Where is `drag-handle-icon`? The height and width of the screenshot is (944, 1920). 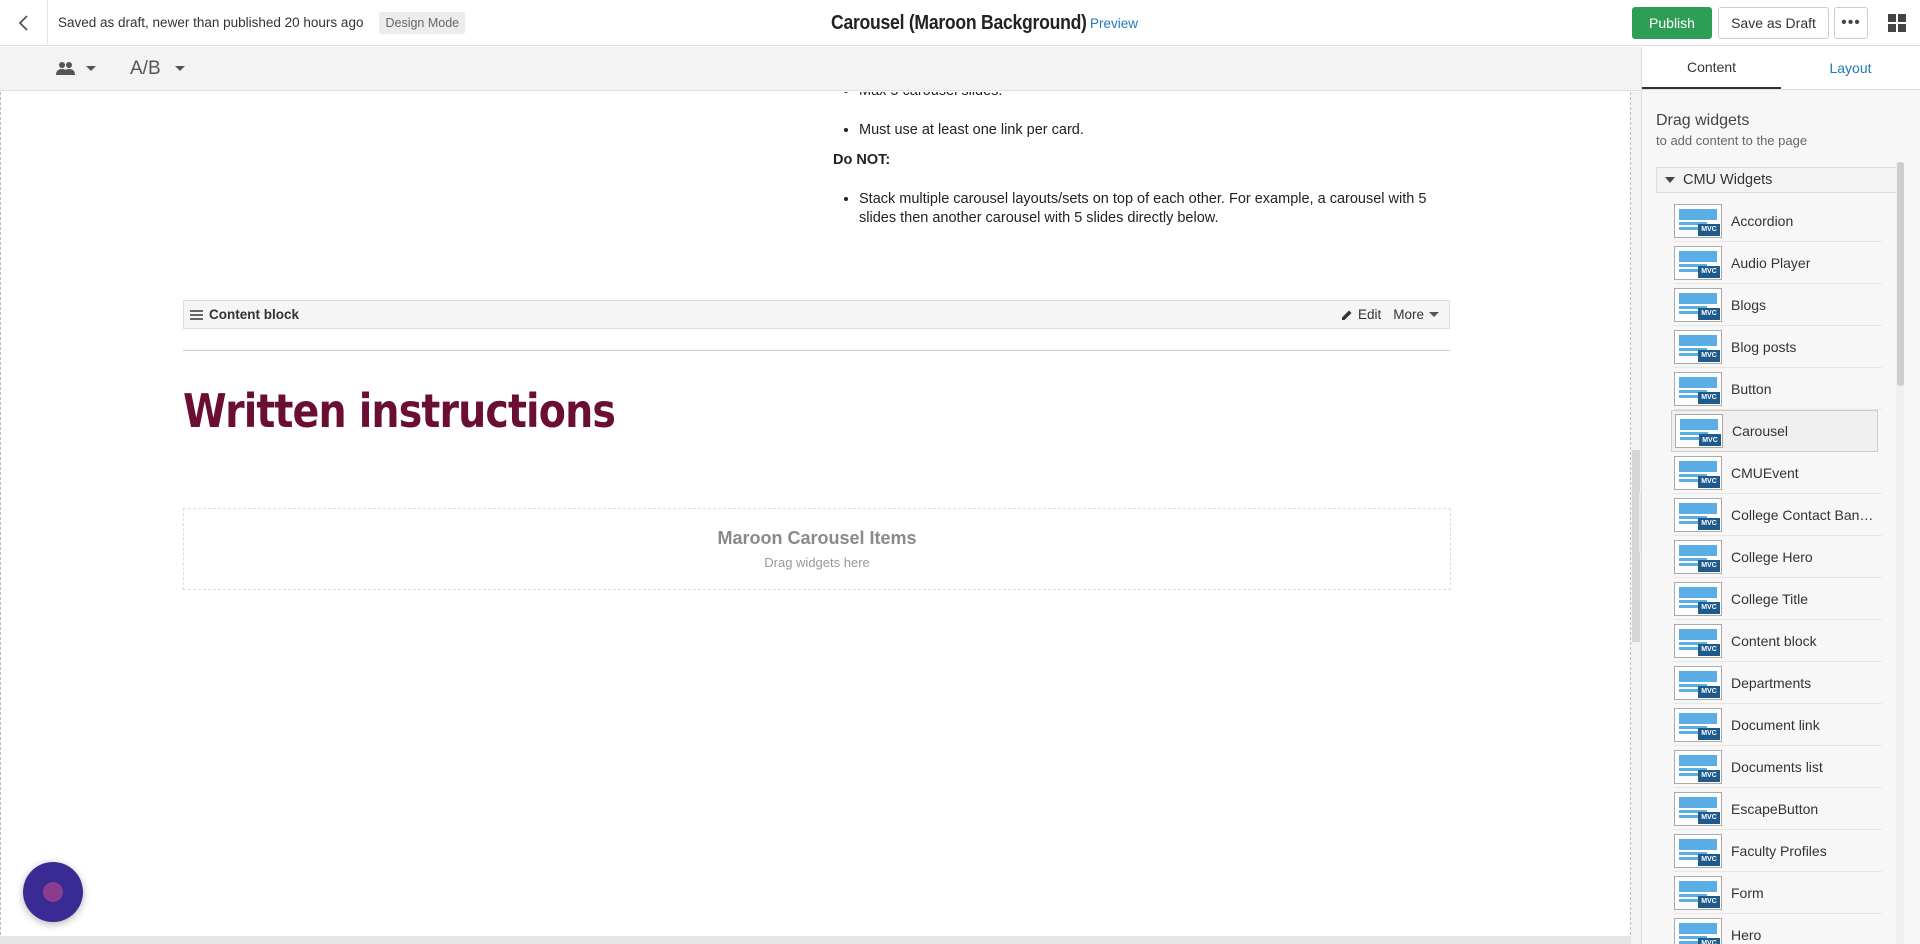
drag-handle-icon is located at coordinates (196, 314).